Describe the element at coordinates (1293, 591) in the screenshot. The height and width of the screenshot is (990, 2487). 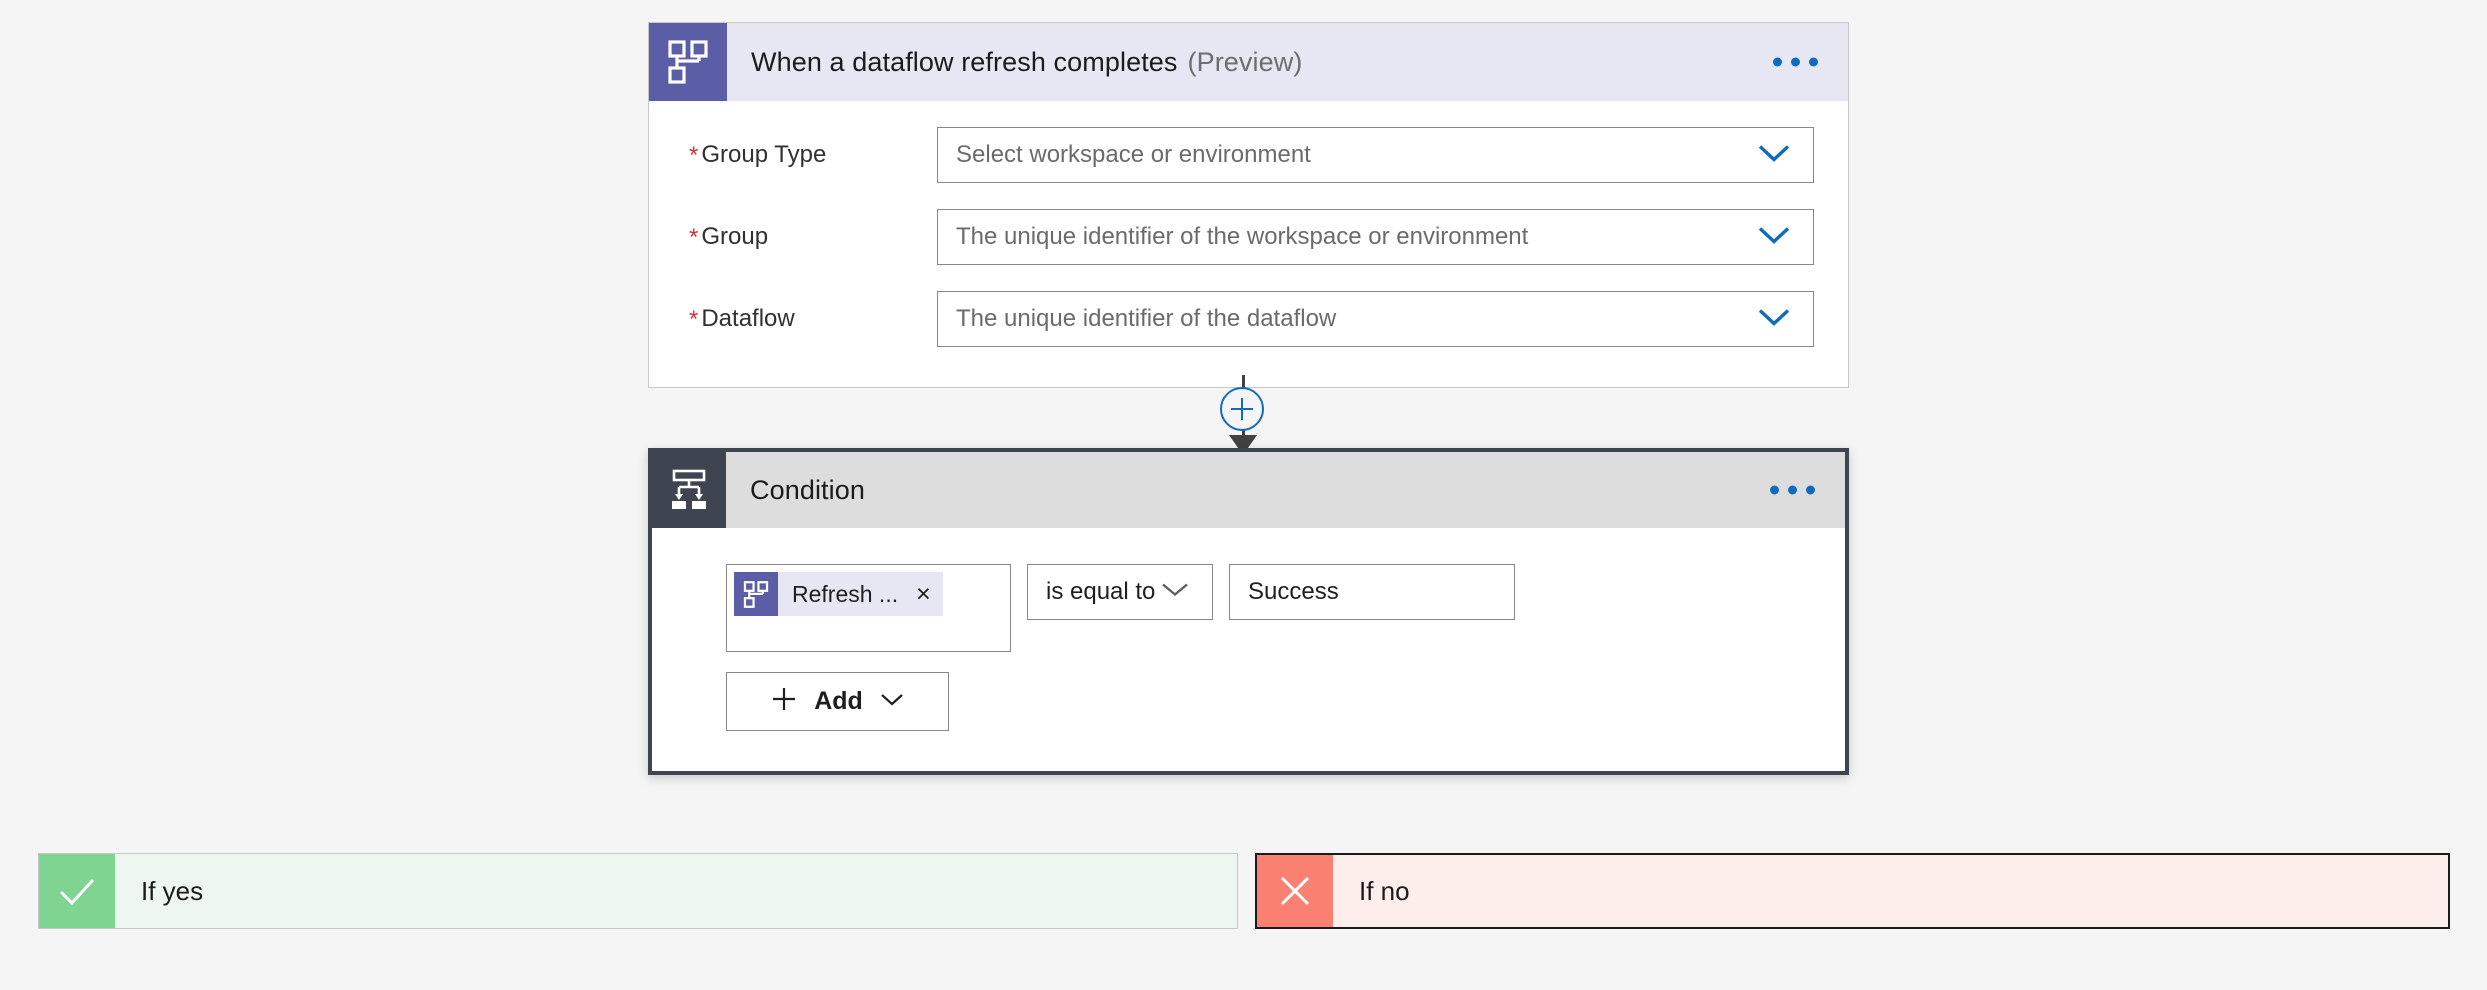
I see `condition-value: Success` at that location.